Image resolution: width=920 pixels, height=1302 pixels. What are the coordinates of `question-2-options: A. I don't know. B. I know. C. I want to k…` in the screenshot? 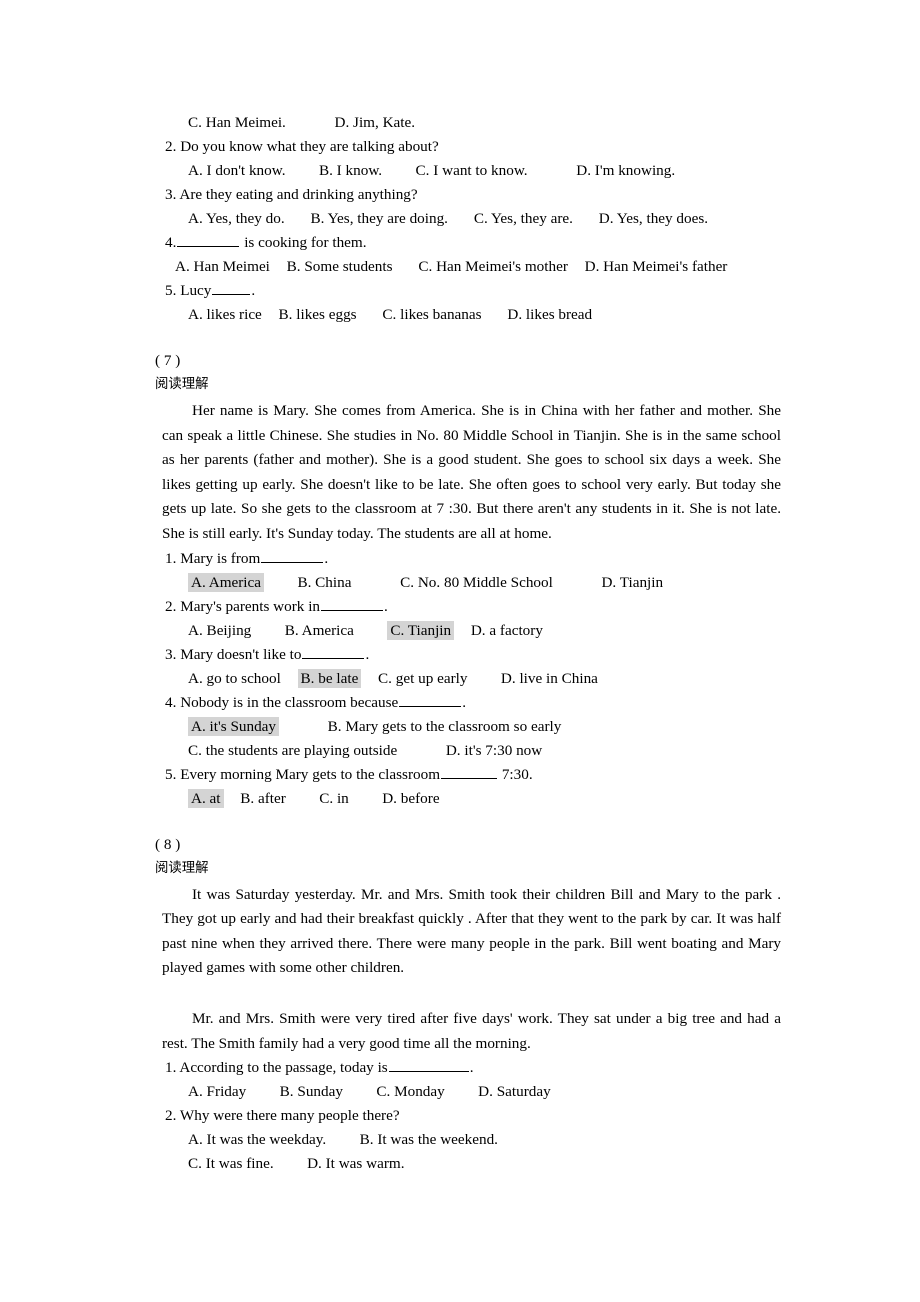 It's located at (485, 171).